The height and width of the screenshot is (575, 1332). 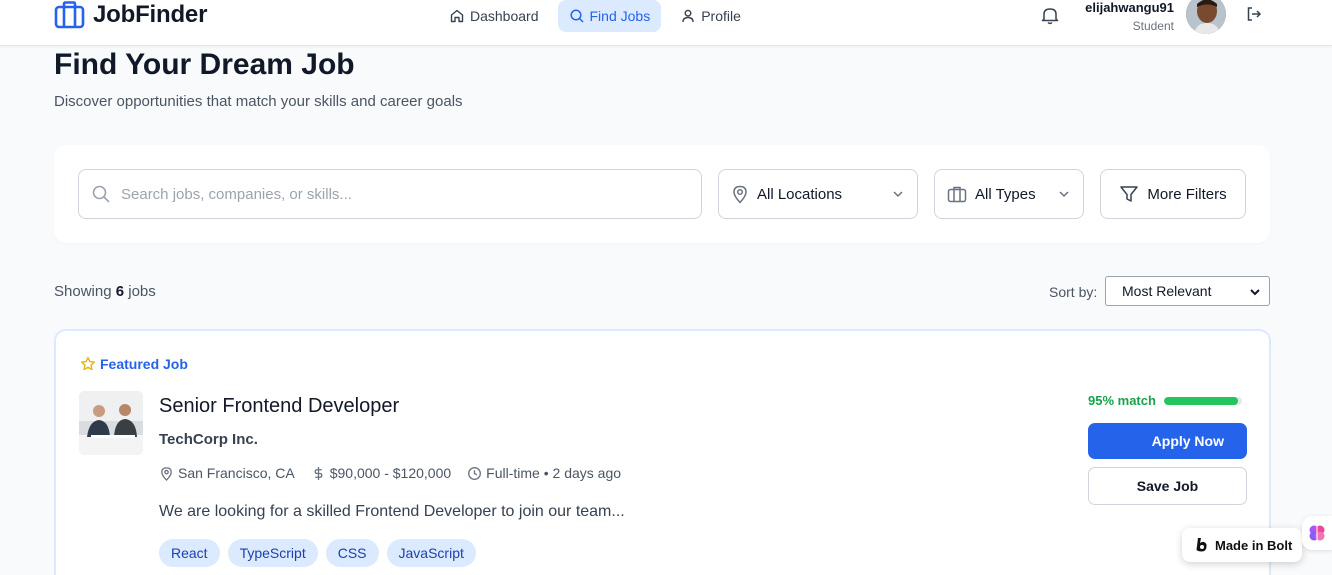 What do you see at coordinates (150, 14) in the screenshot?
I see `app-name: JobFinder` at bounding box center [150, 14].